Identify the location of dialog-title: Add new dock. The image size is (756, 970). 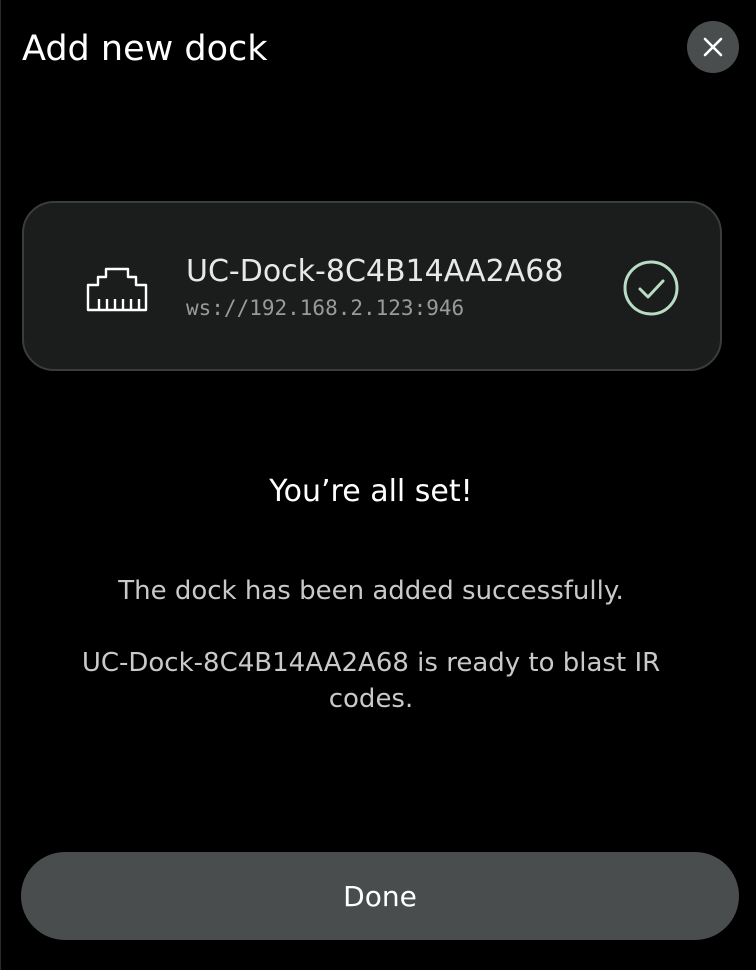
(145, 49).